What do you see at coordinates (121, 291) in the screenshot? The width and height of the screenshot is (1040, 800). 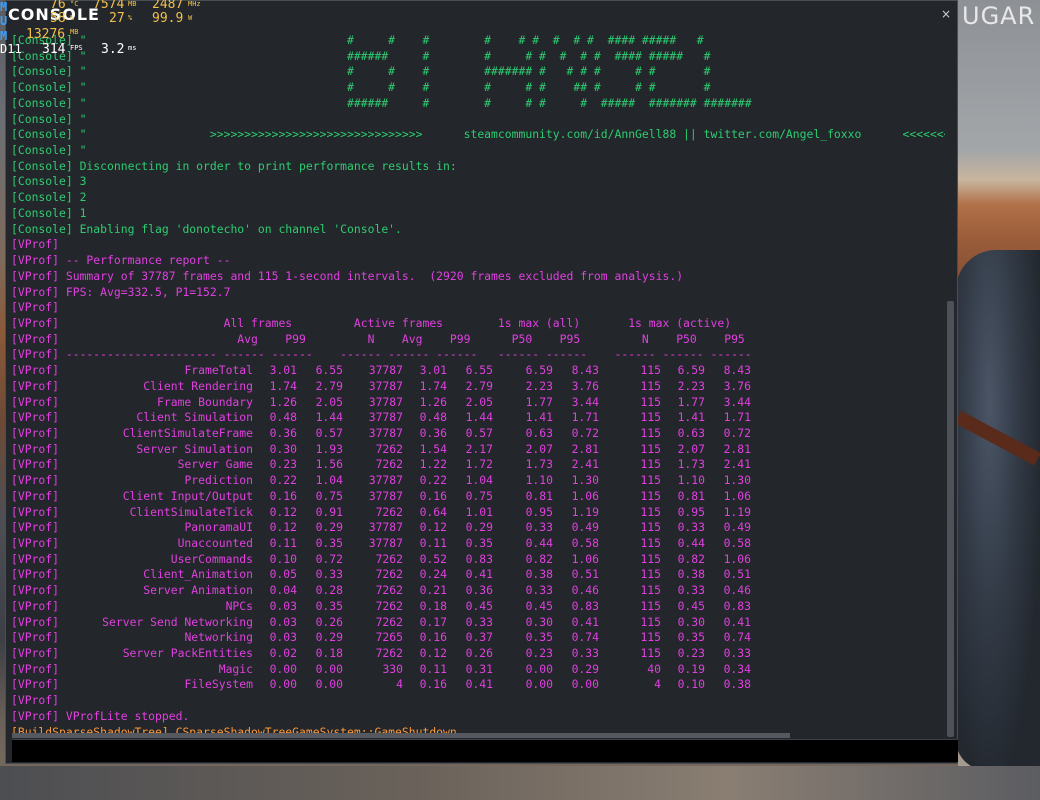 I see `log-line: [VProf] FPS: Avg=332.5, P1=152.7` at bounding box center [121, 291].